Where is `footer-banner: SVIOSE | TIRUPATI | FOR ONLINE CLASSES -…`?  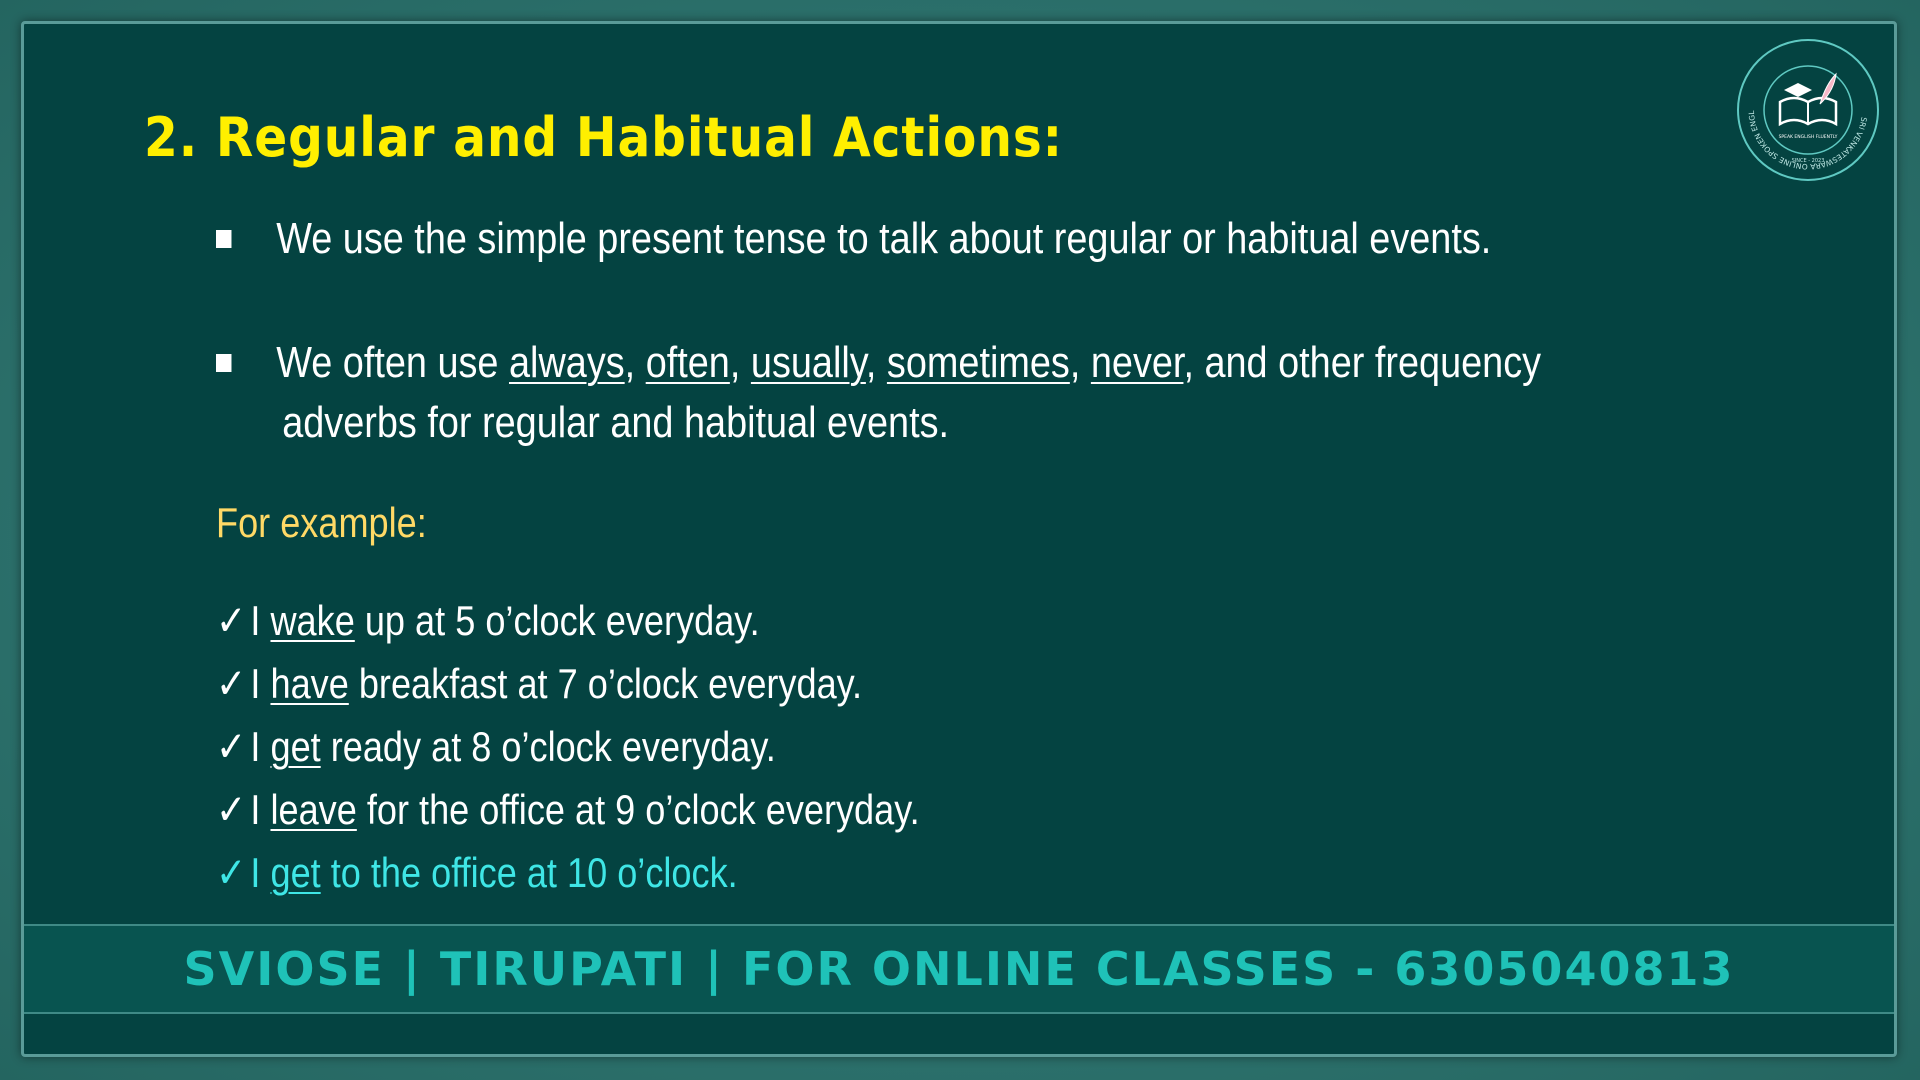 footer-banner: SVIOSE | TIRUPATI | FOR ONLINE CLASSES -… is located at coordinates (959, 969).